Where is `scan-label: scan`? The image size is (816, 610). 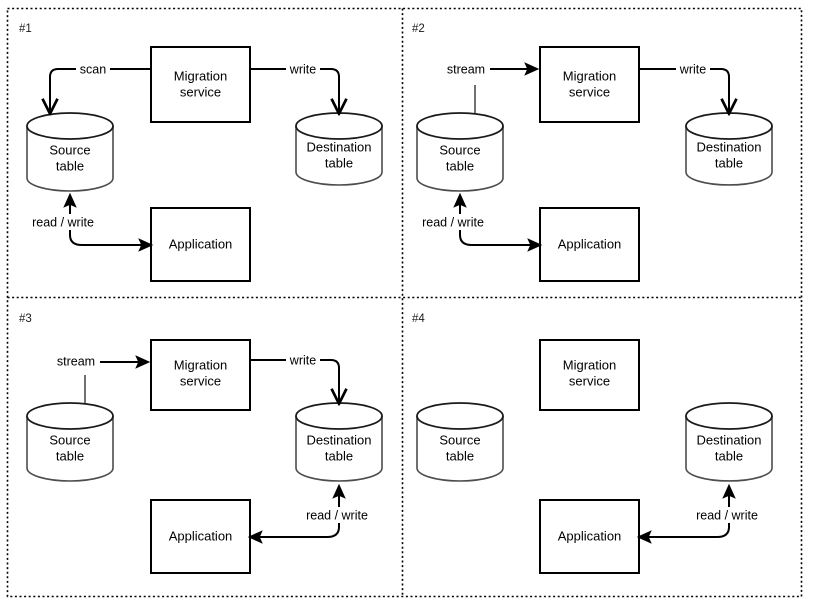 scan-label: scan is located at coordinates (93, 69).